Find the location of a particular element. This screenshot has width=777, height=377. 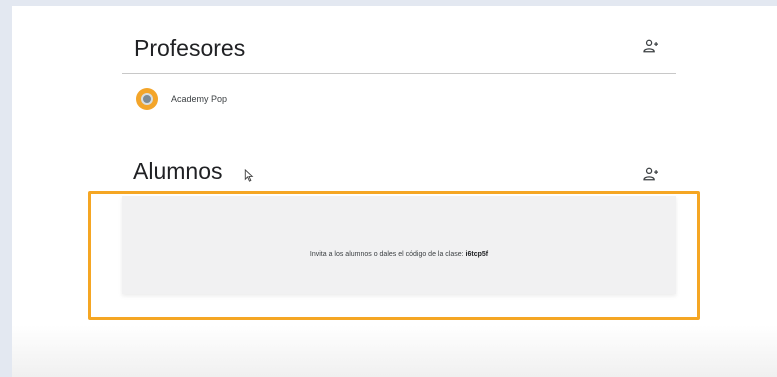

teacher-item: Academy Pop is located at coordinates (181, 99).